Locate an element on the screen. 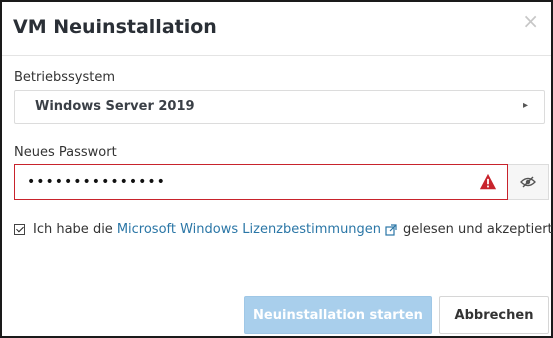 The width and height of the screenshot is (553, 338). chevron-right-icon: ▸ is located at coordinates (525, 105).